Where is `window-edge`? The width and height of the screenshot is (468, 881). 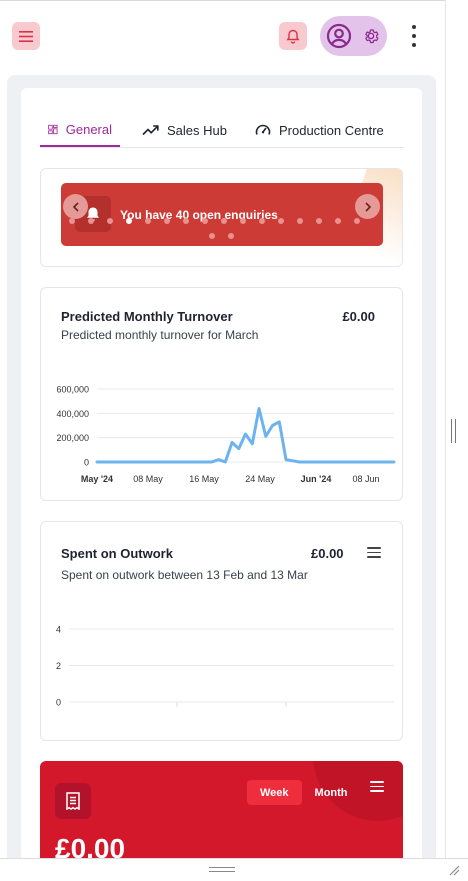
window-edge is located at coordinates (456, 429).